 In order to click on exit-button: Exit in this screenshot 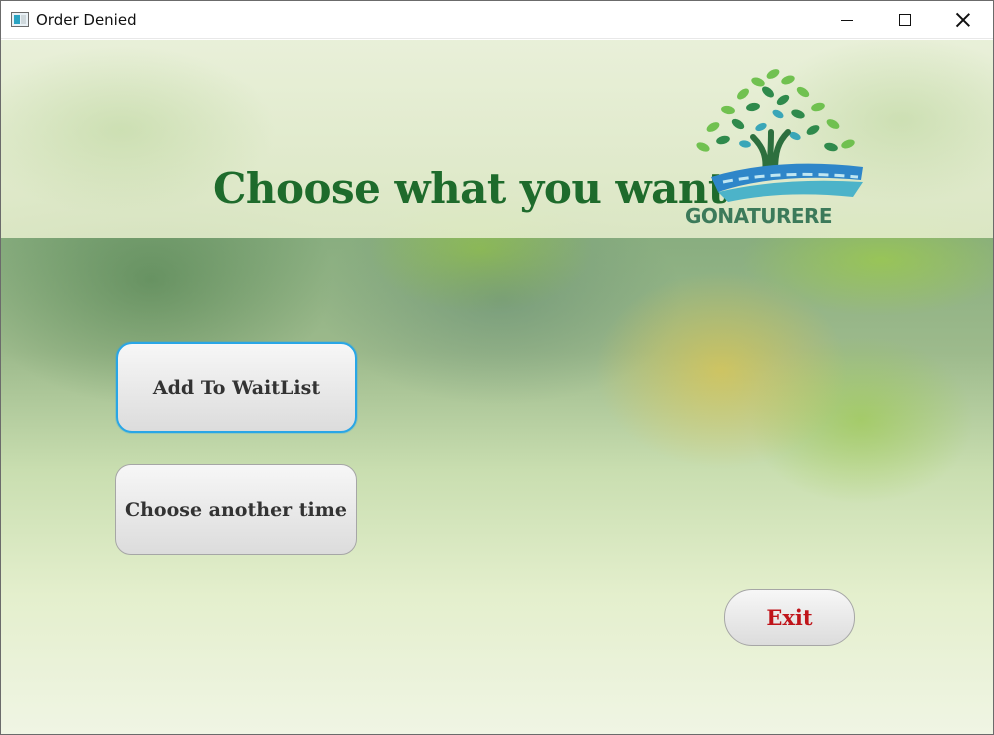, I will do `click(789, 617)`.